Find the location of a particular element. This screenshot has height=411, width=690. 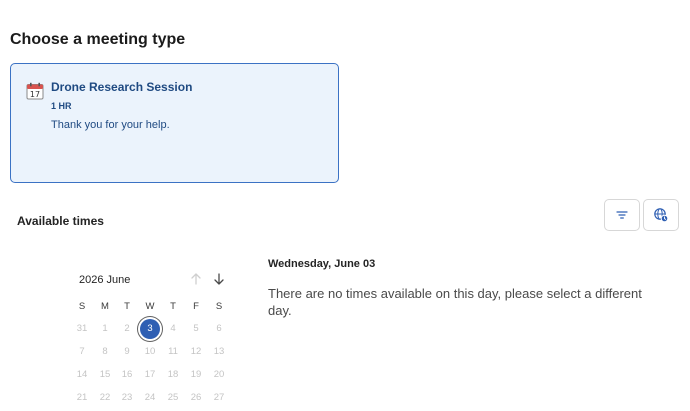

filter-button is located at coordinates (622, 215).